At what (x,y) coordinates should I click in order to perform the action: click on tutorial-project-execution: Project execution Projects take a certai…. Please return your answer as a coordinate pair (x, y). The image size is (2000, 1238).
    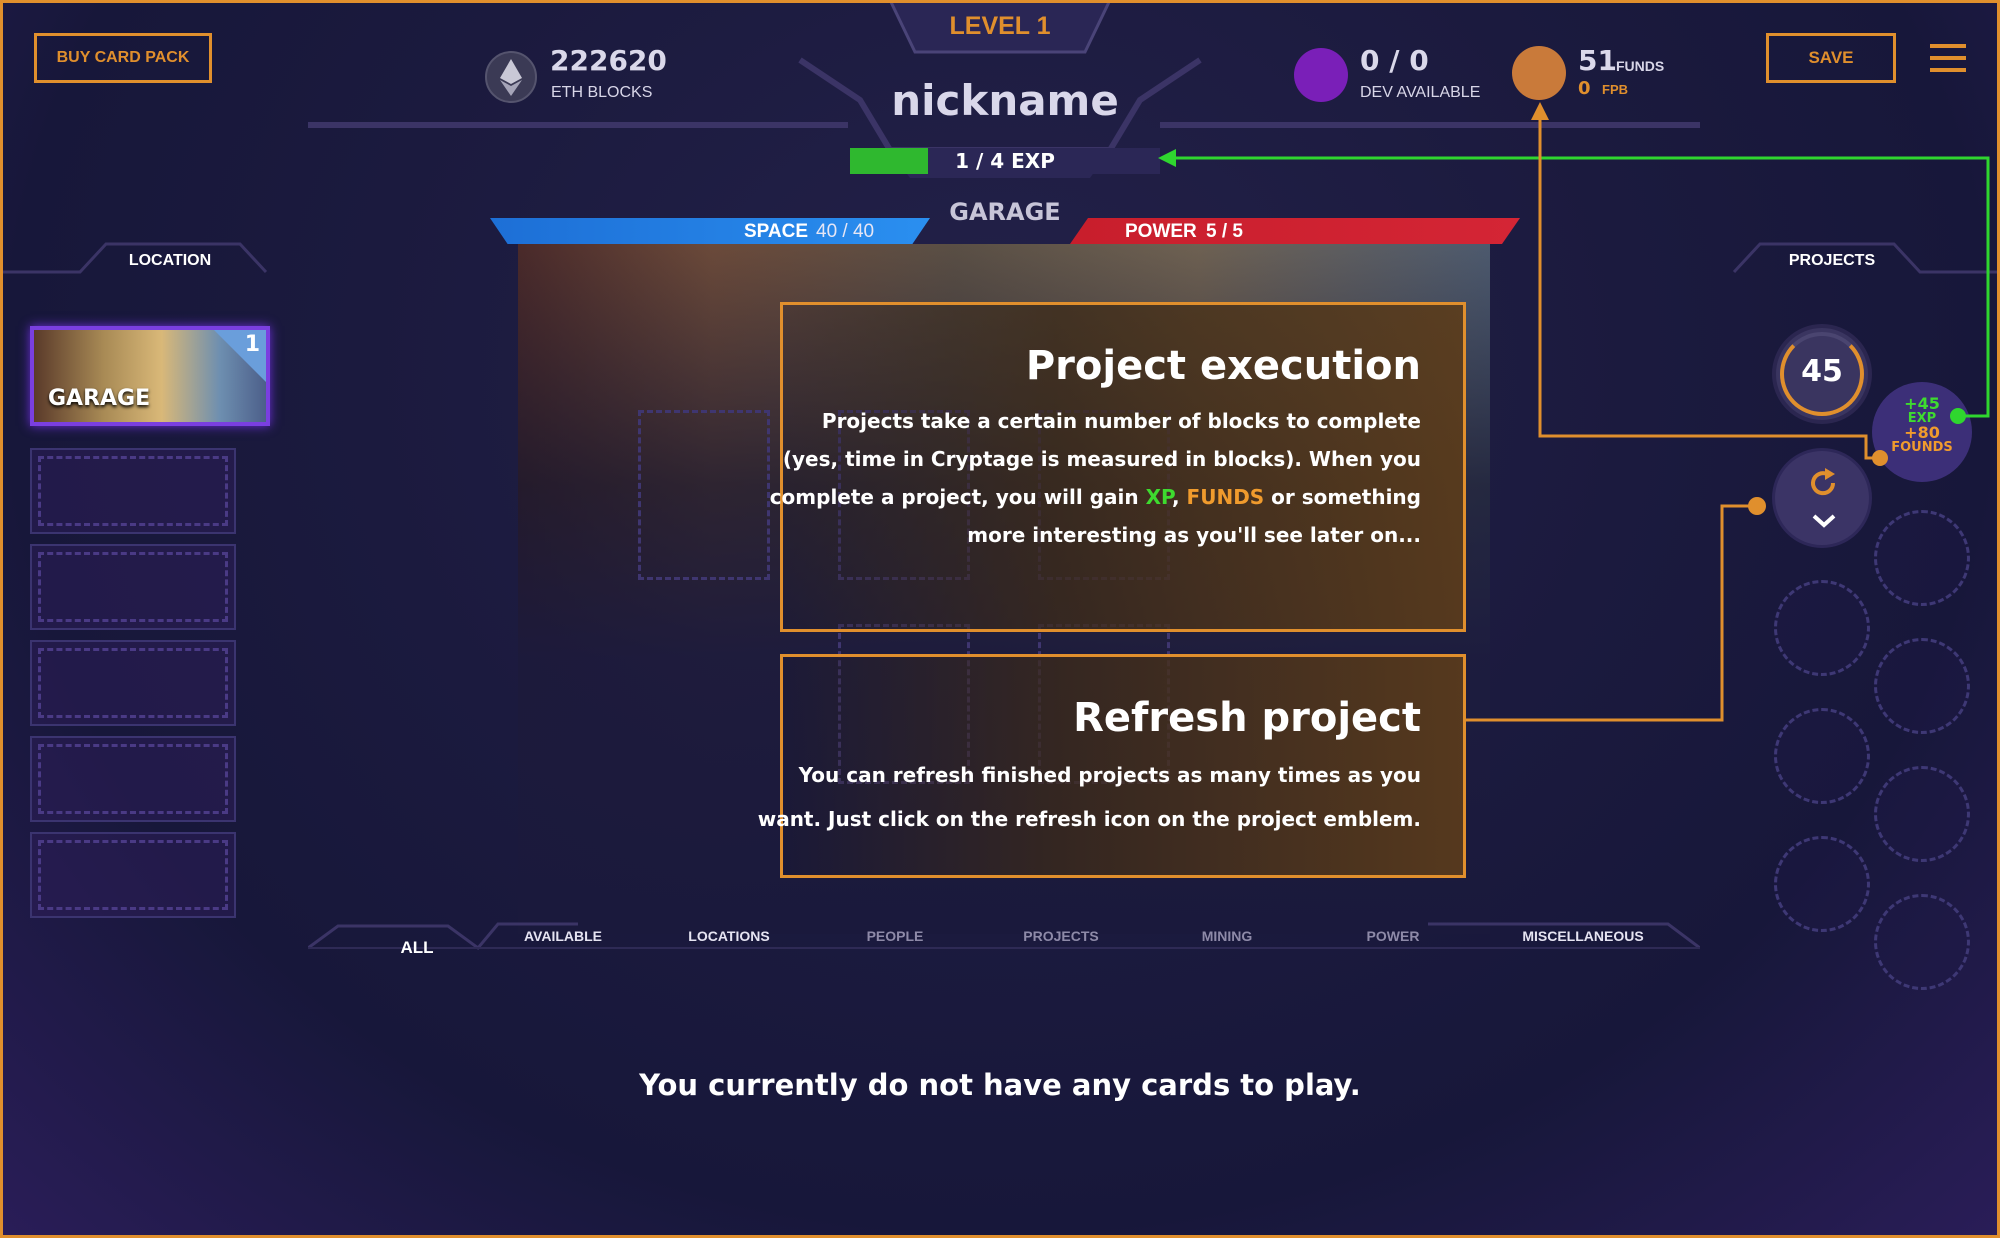
    Looking at the image, I should click on (1118, 467).